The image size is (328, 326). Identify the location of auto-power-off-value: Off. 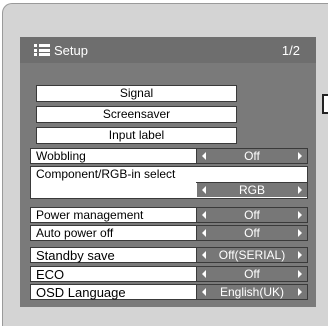
(252, 233).